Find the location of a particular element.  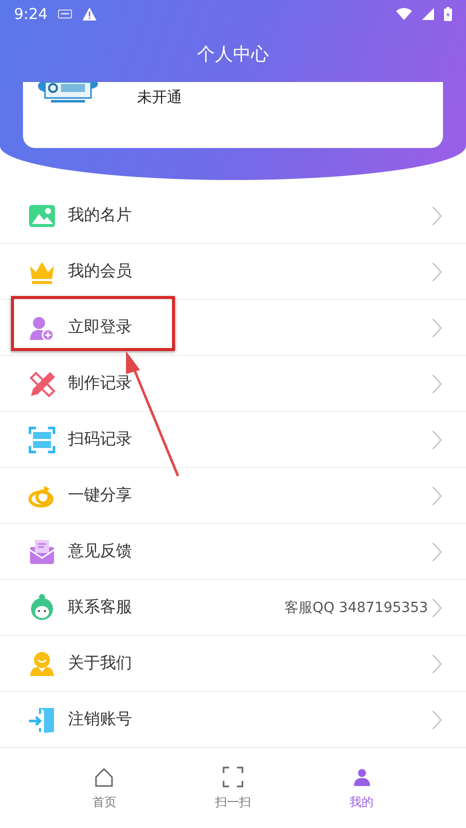

smiling-figure-icon is located at coordinates (42, 664).